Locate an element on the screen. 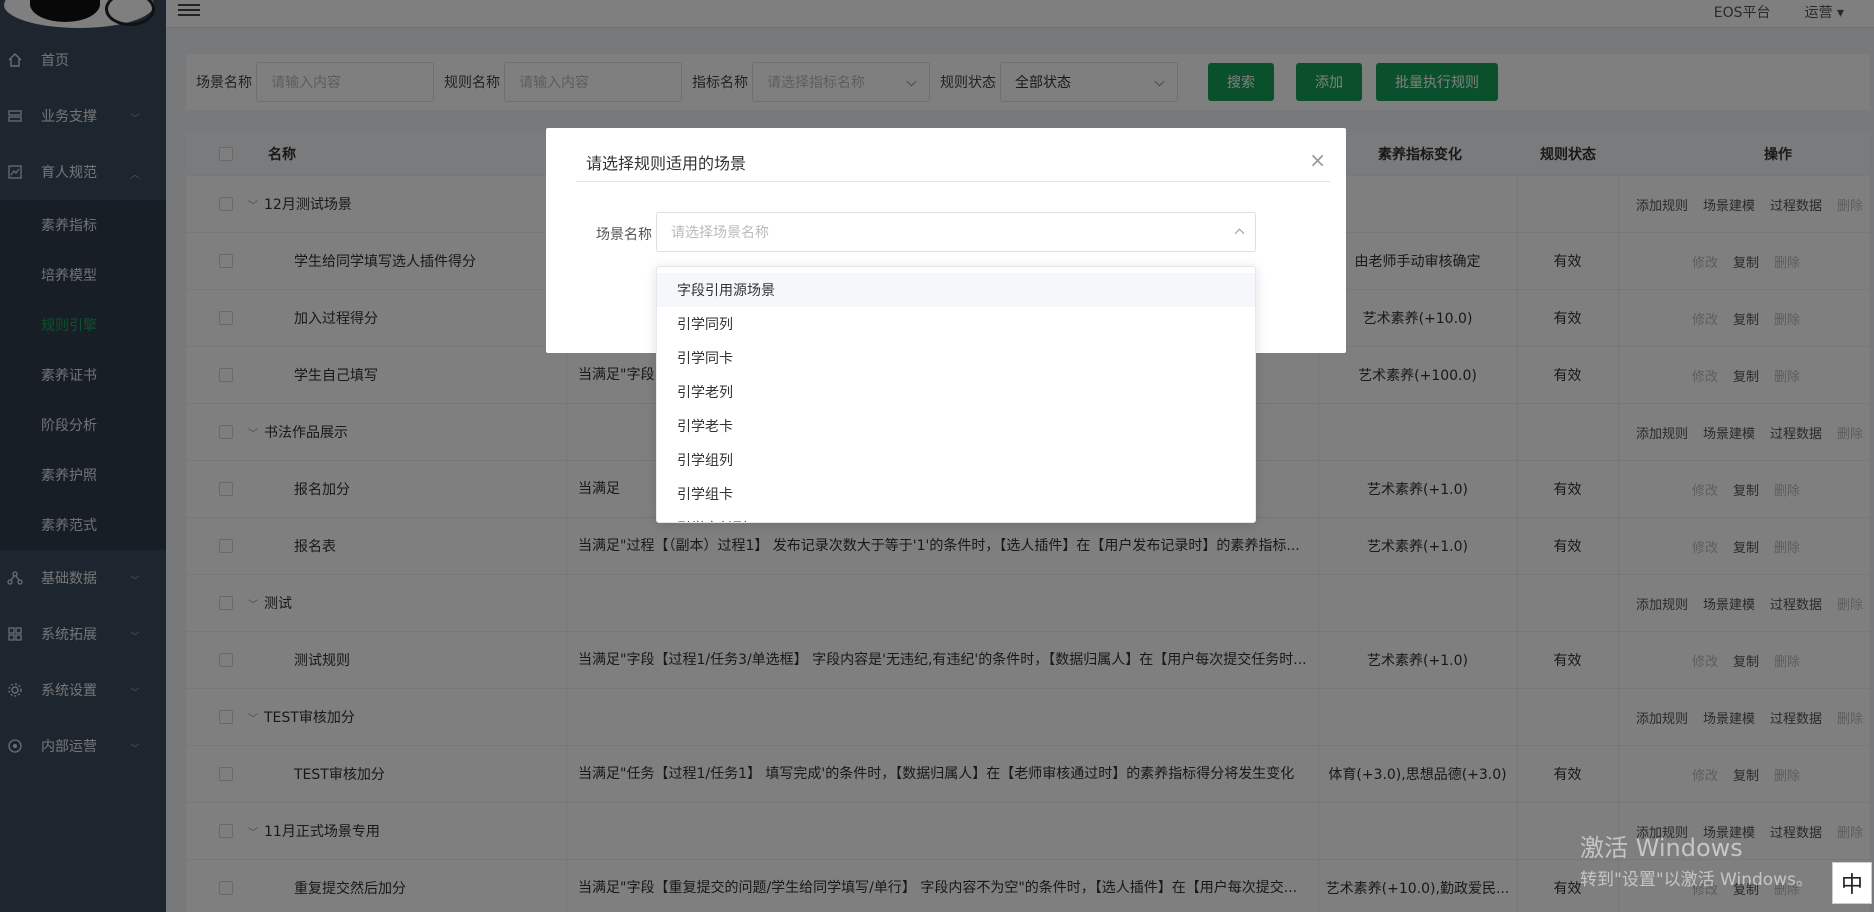 The height and width of the screenshot is (912, 1874). scene-option: 引学老列 is located at coordinates (956, 392).